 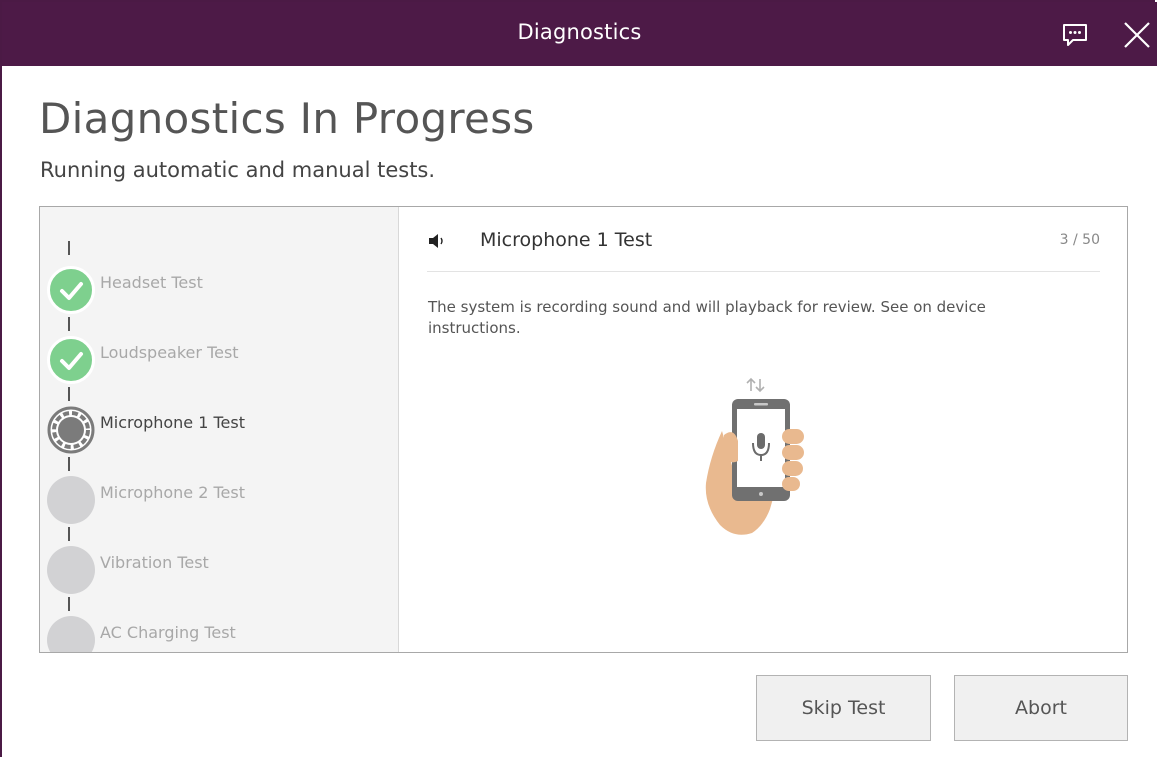 I want to click on close-icon, so click(x=1137, y=35).